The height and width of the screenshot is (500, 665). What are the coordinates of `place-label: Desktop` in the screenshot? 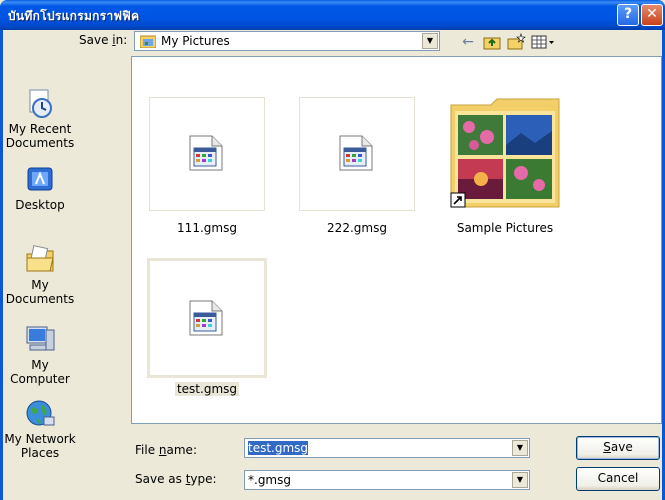 It's located at (40, 205).